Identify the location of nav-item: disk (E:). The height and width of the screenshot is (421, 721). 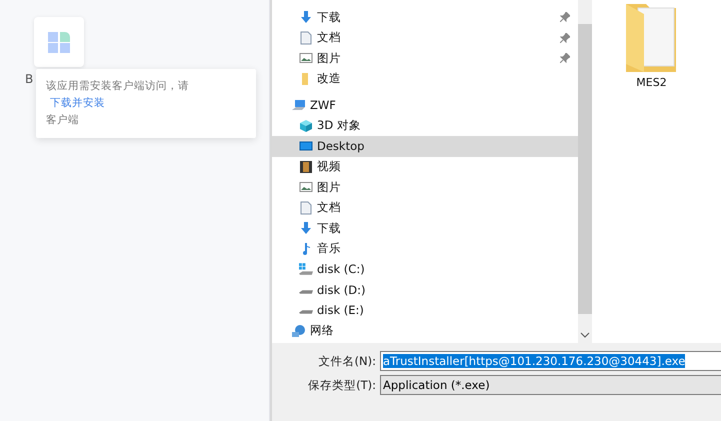
(425, 310).